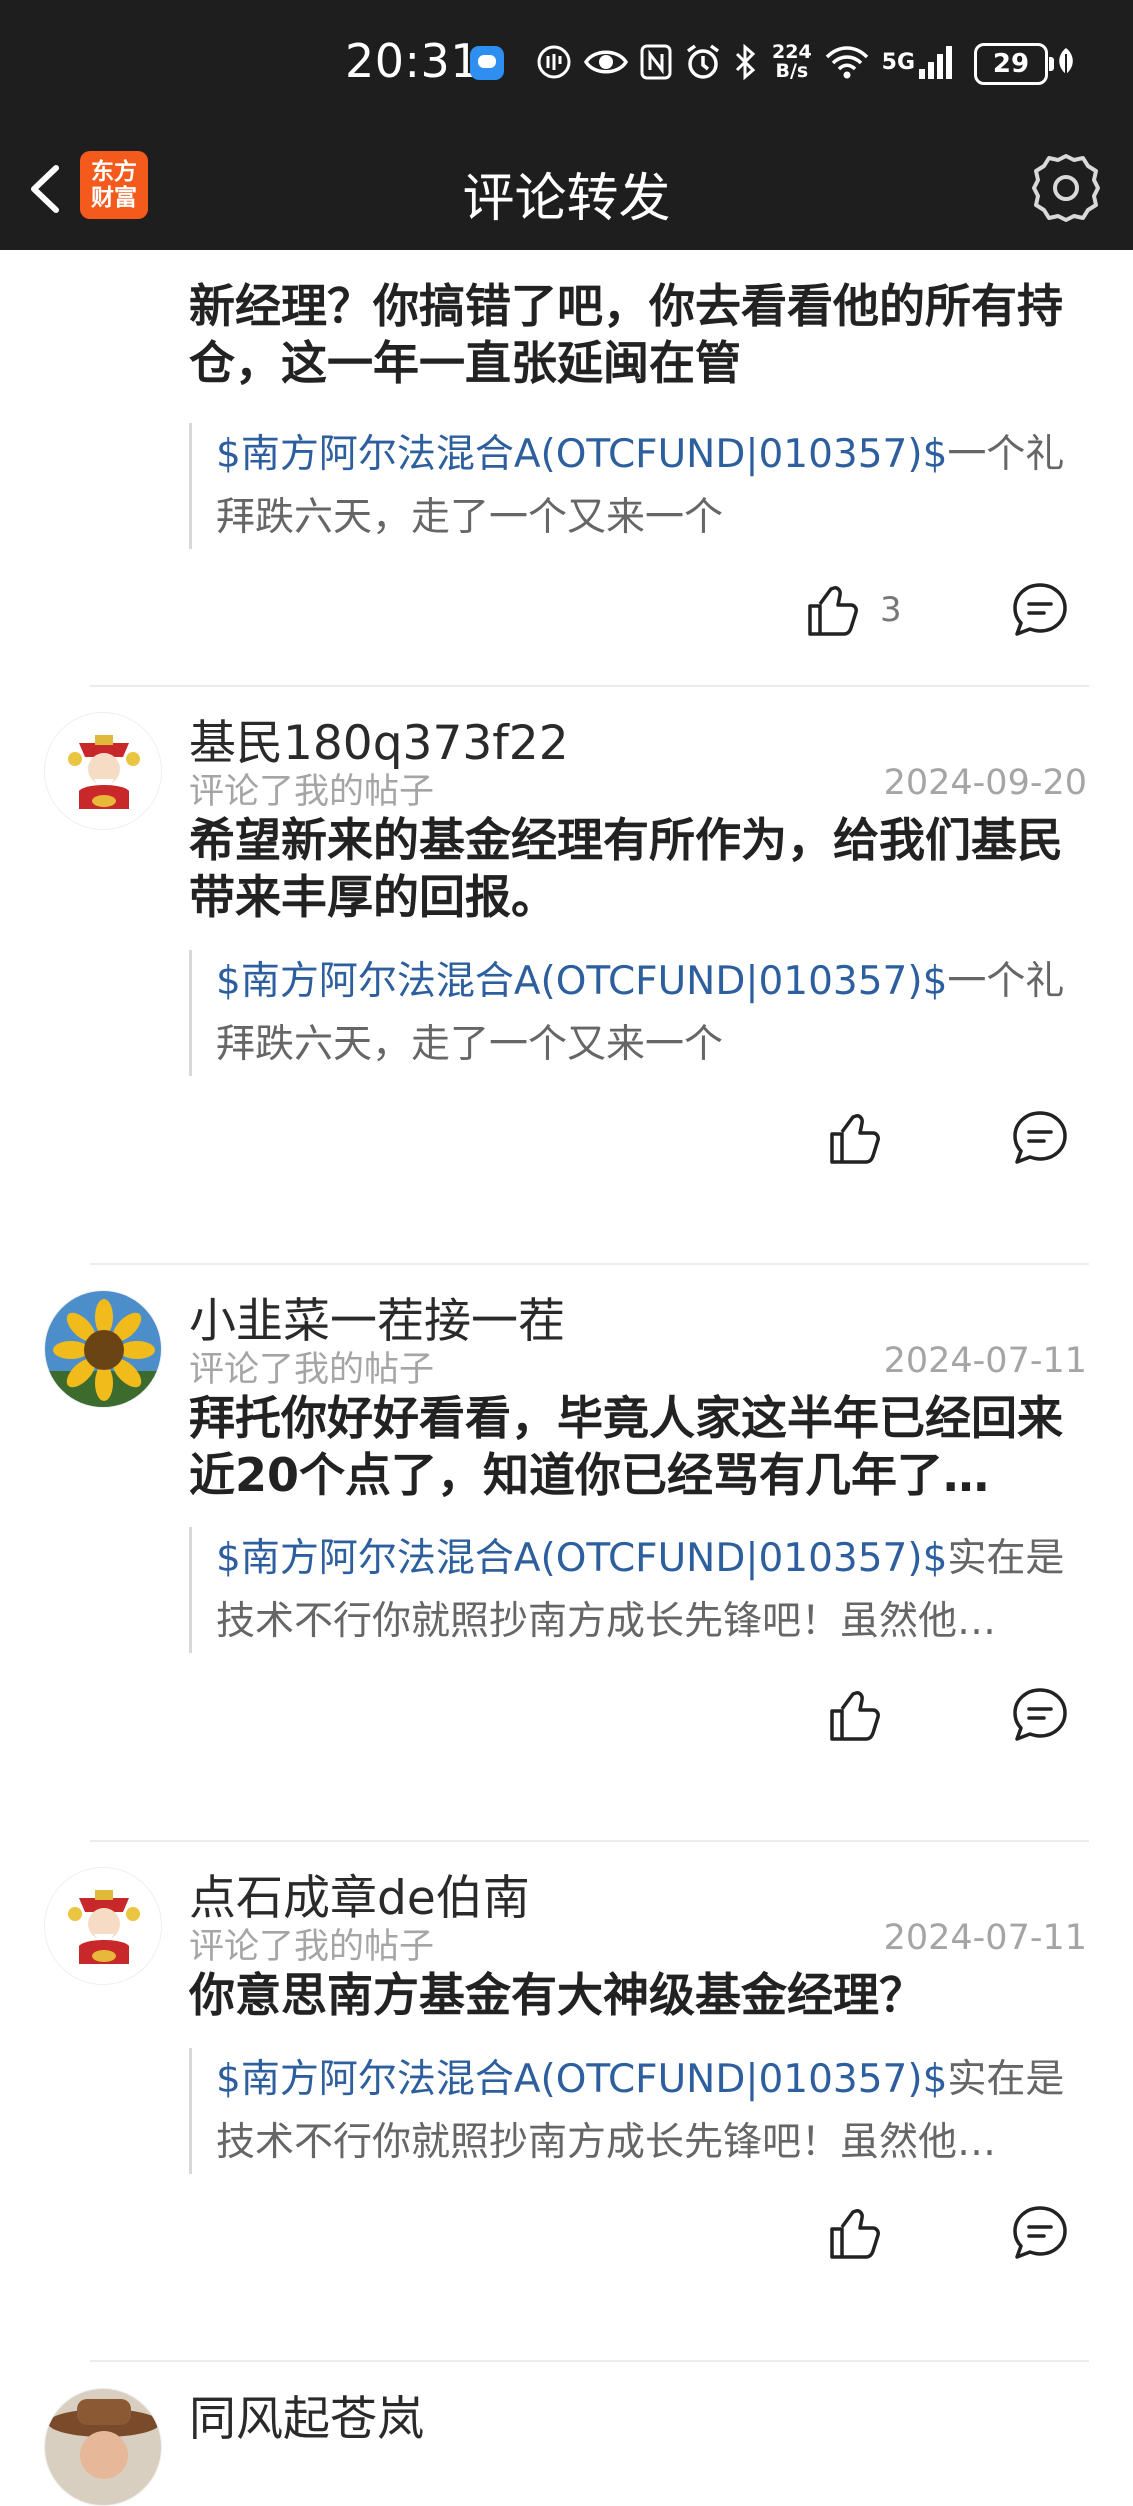 Image resolution: width=1133 pixels, height=2506 pixels. Describe the element at coordinates (566, 199) in the screenshot. I see `page-title: 评论转发` at that location.